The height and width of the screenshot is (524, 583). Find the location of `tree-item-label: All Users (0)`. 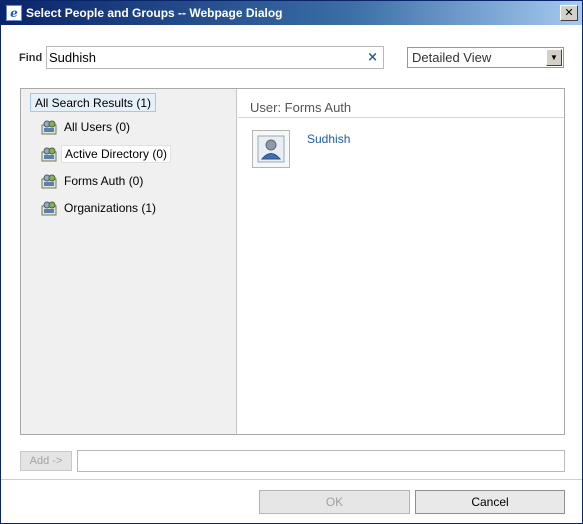

tree-item-label: All Users (0) is located at coordinates (97, 127).